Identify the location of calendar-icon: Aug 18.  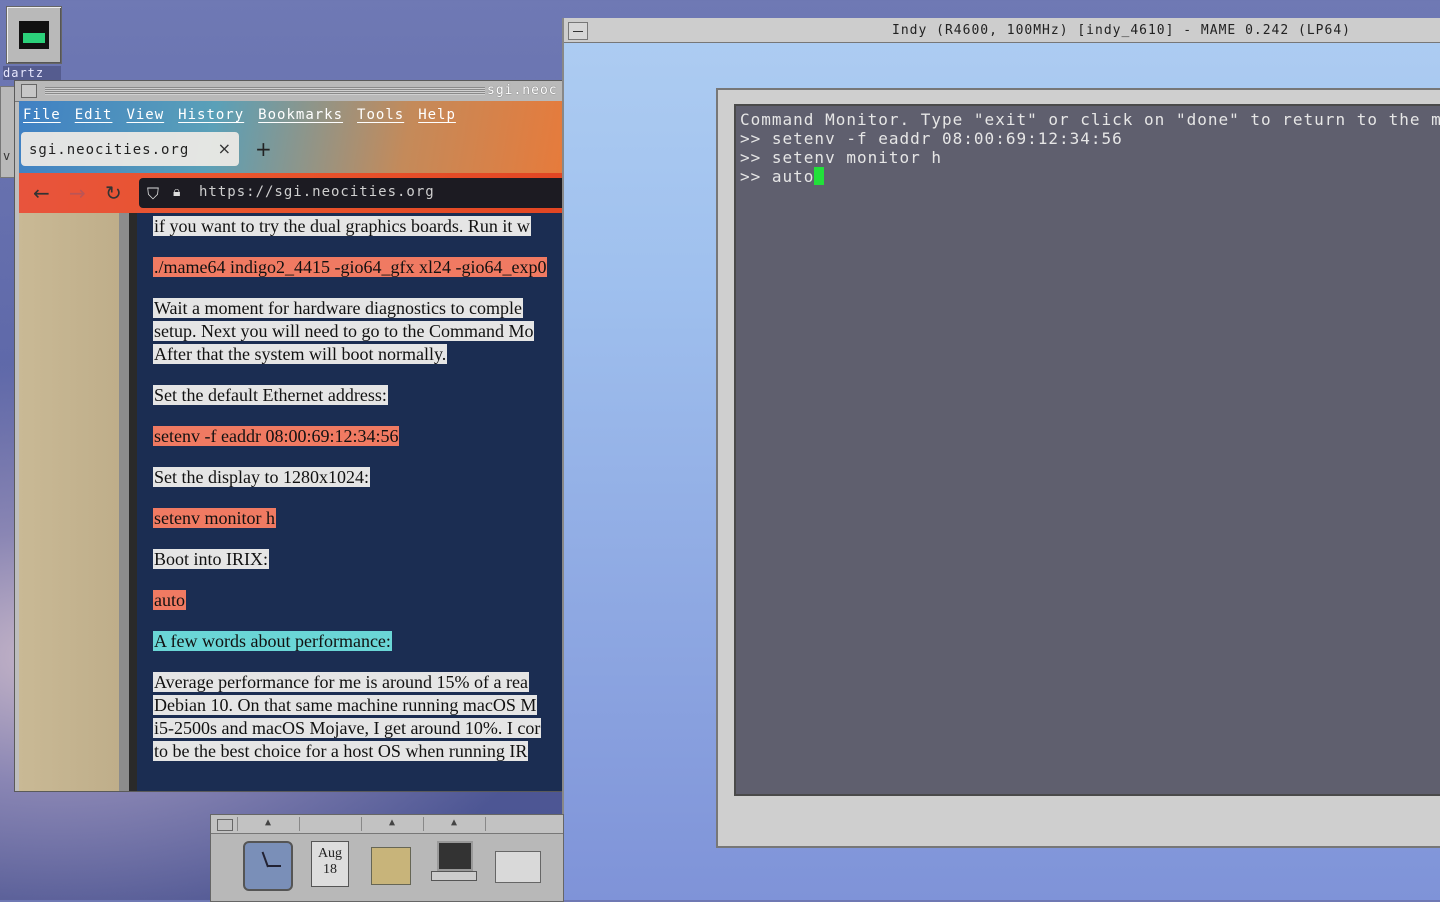
(334, 864).